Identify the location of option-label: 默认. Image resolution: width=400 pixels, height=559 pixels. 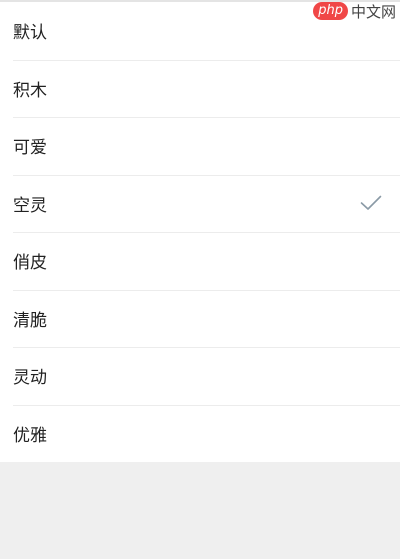
(30, 33).